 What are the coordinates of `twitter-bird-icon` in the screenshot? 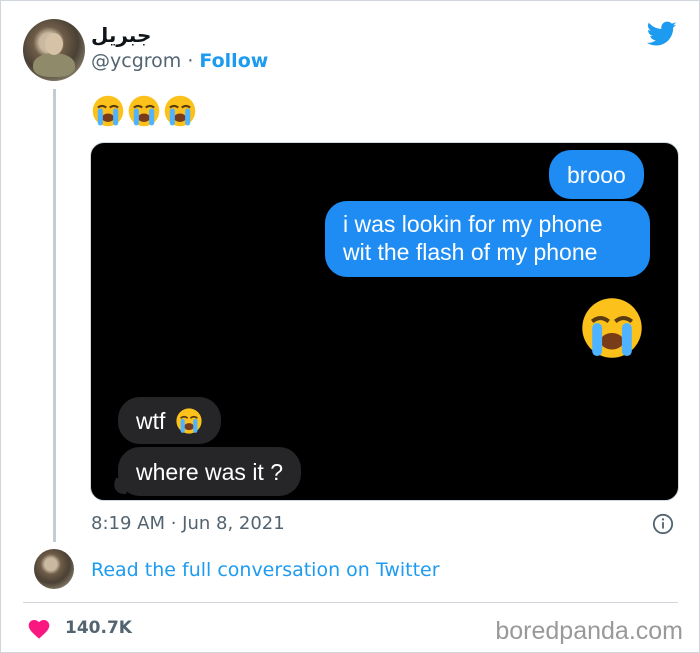 It's located at (662, 34).